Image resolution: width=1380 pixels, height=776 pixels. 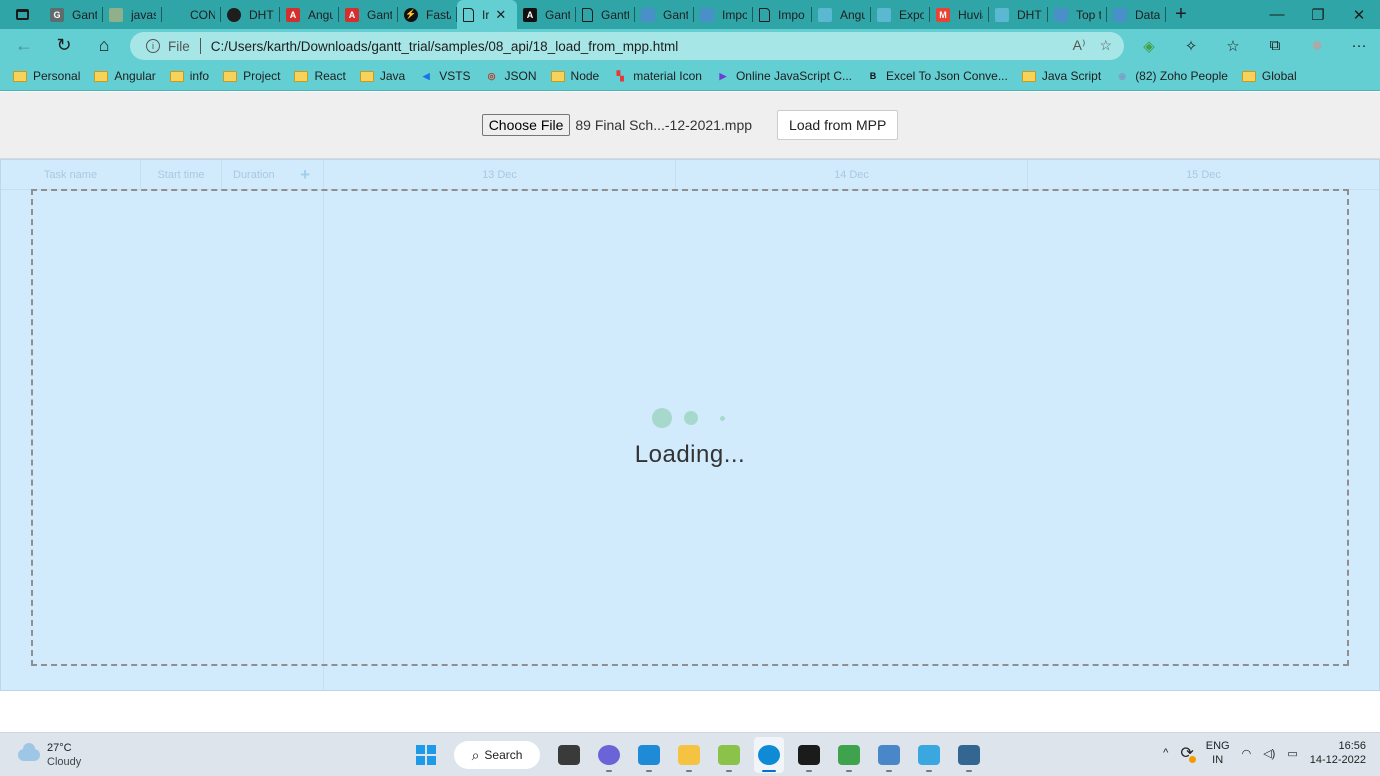 What do you see at coordinates (309, 14) in the screenshot?
I see `browser-tab: A Angu` at bounding box center [309, 14].